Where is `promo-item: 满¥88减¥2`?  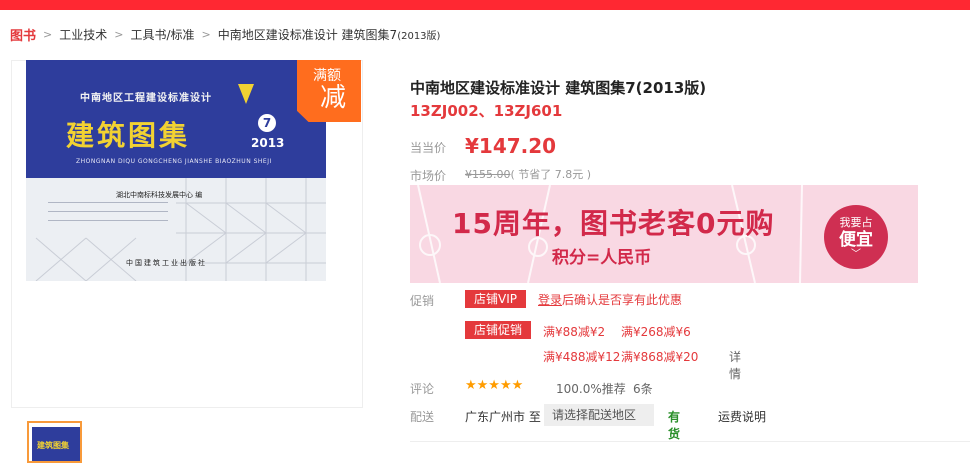 promo-item: 满¥88减¥2 is located at coordinates (574, 332).